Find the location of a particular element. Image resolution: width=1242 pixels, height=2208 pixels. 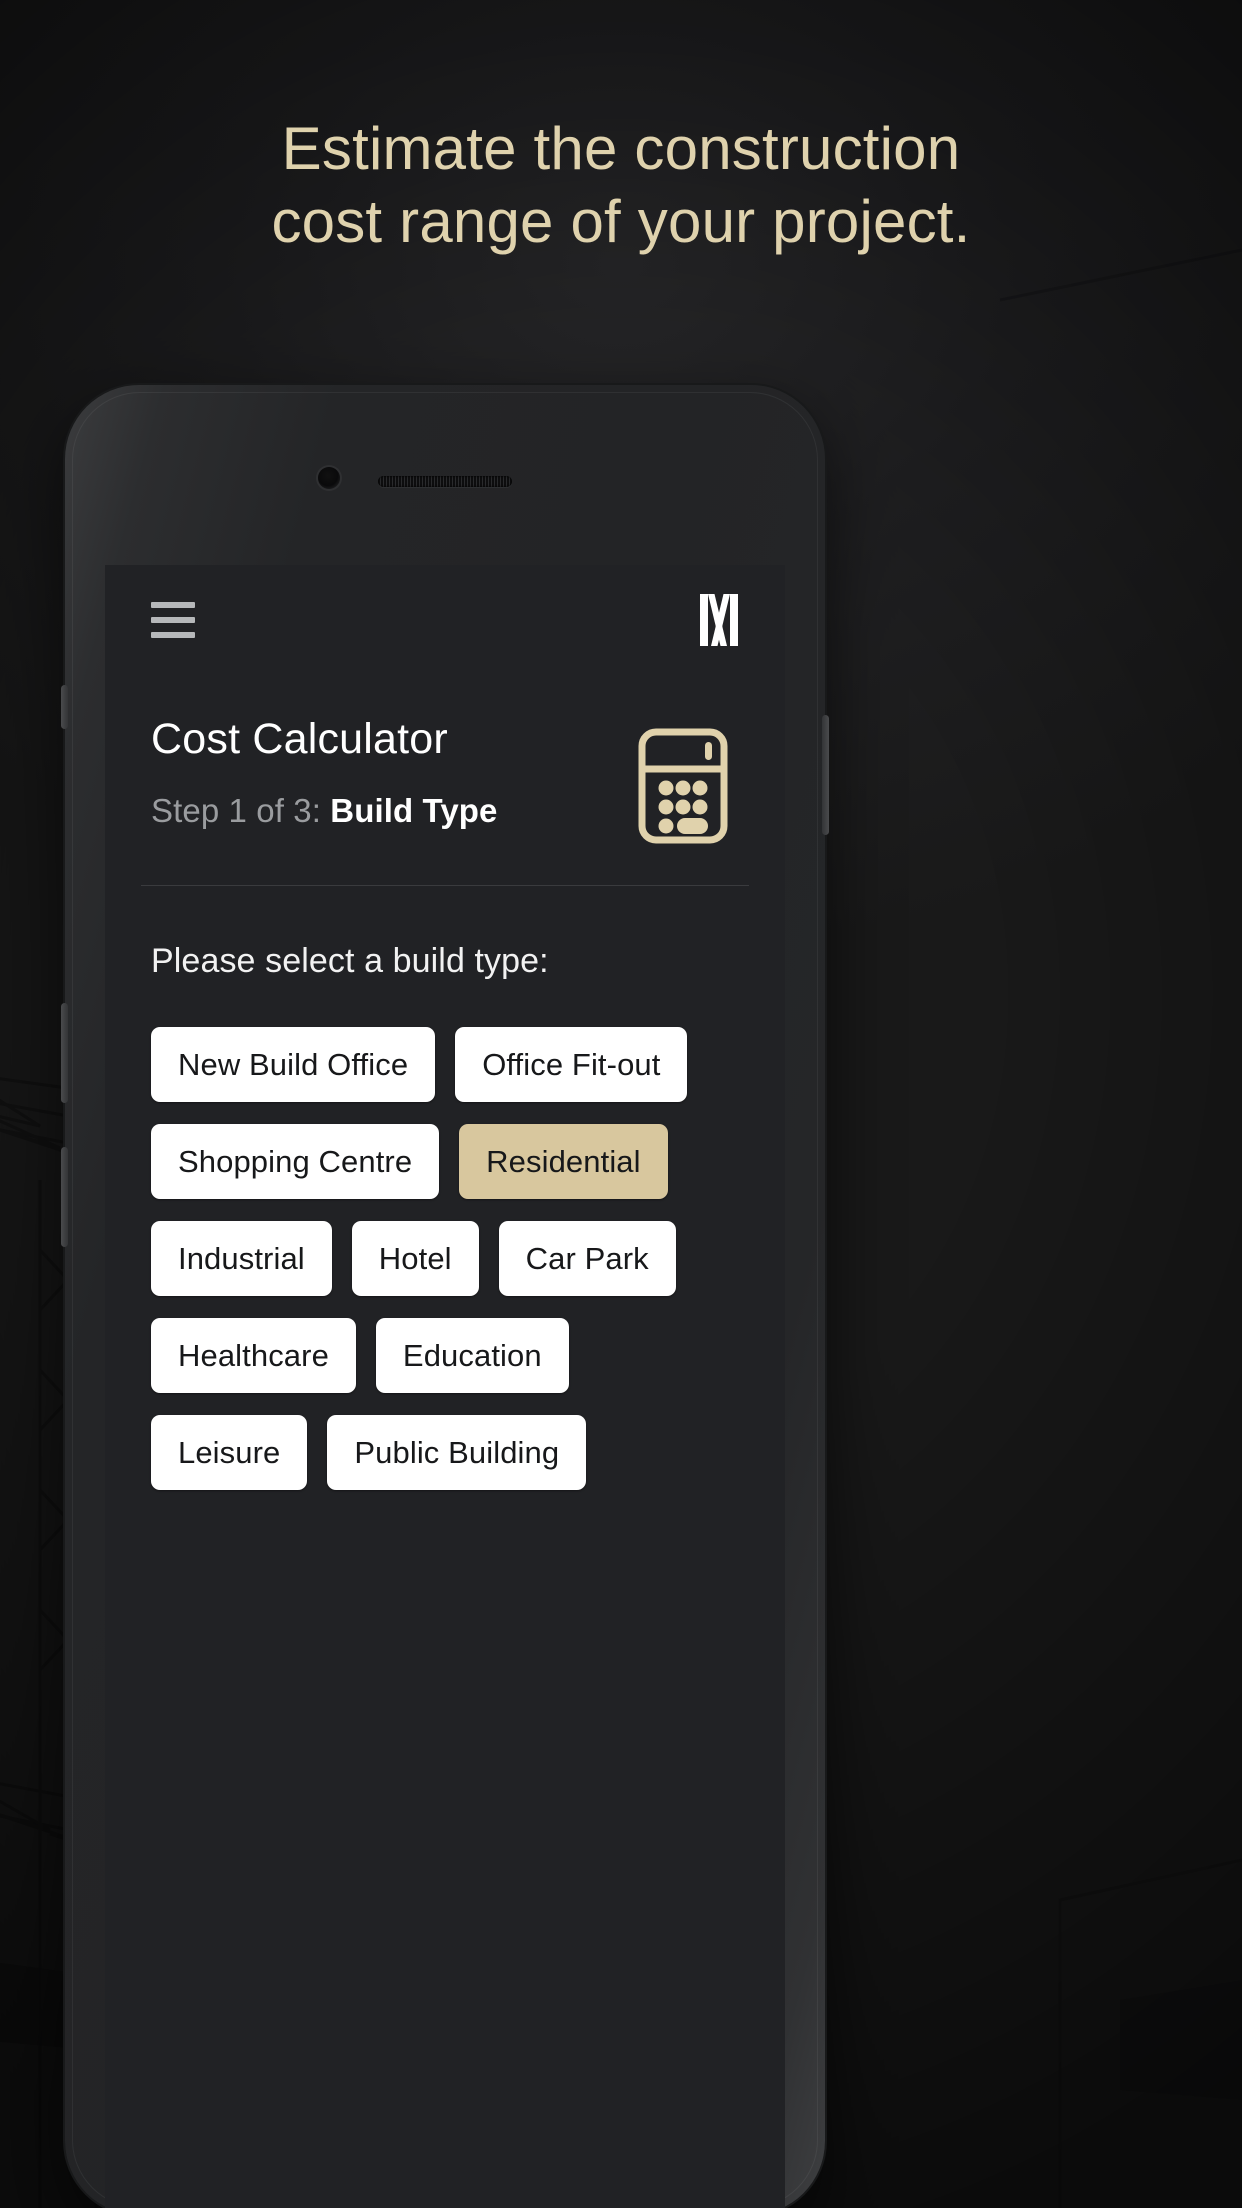

silent-switch is located at coordinates (64, 707).